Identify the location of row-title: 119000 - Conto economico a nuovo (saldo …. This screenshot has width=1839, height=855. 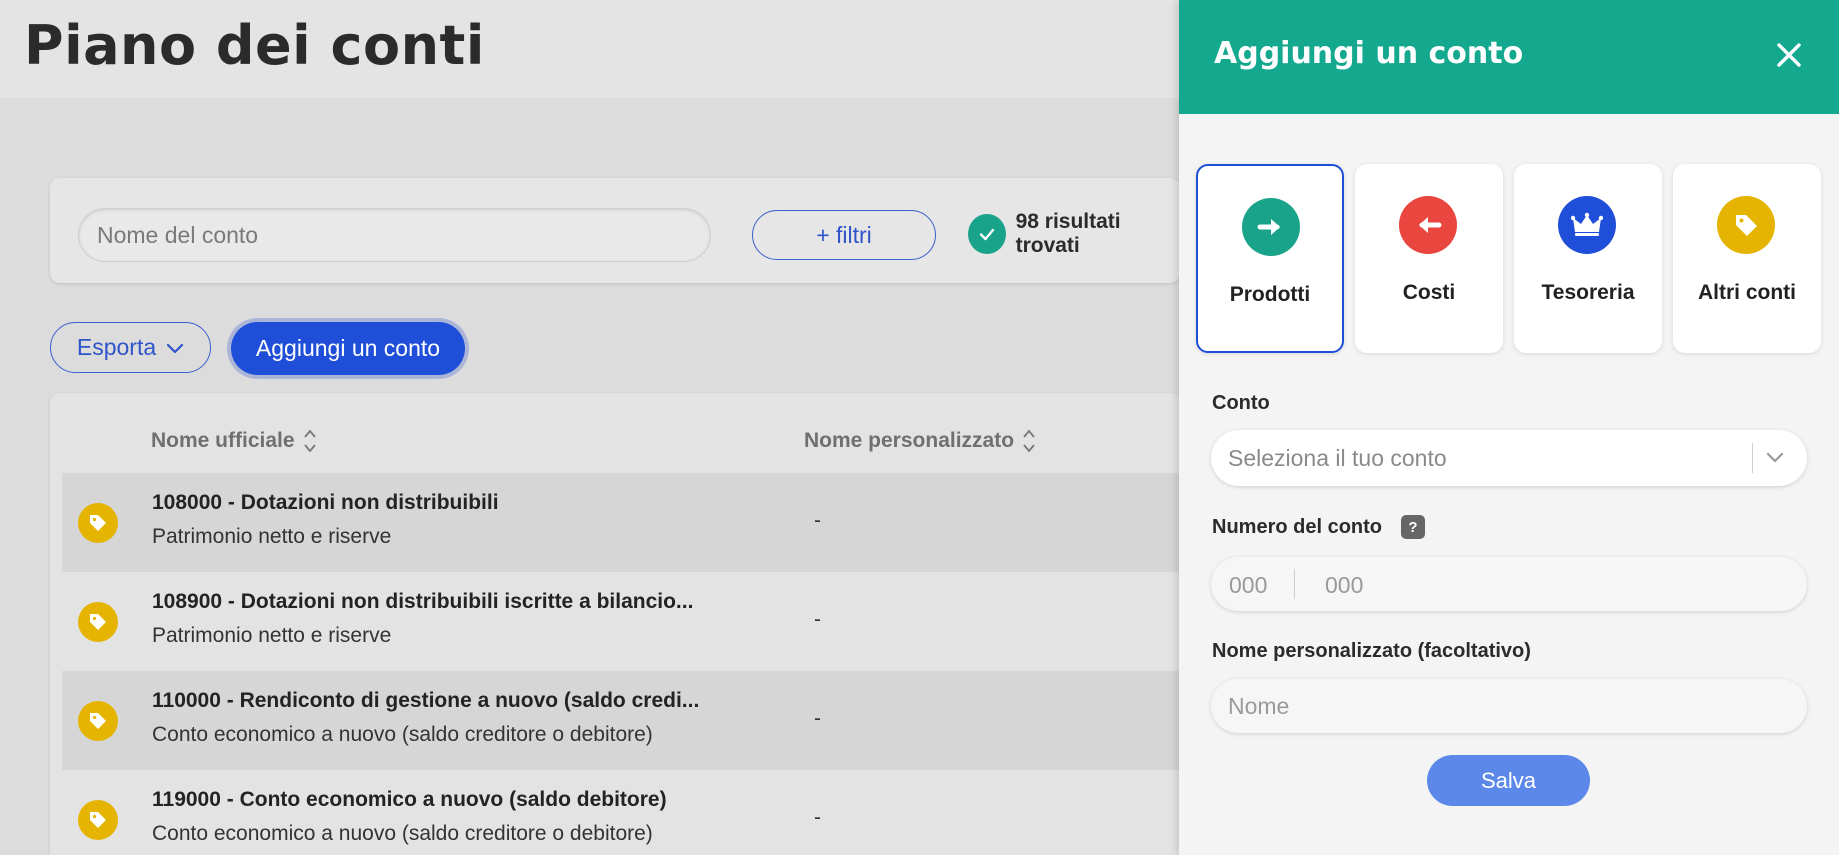
(409, 799).